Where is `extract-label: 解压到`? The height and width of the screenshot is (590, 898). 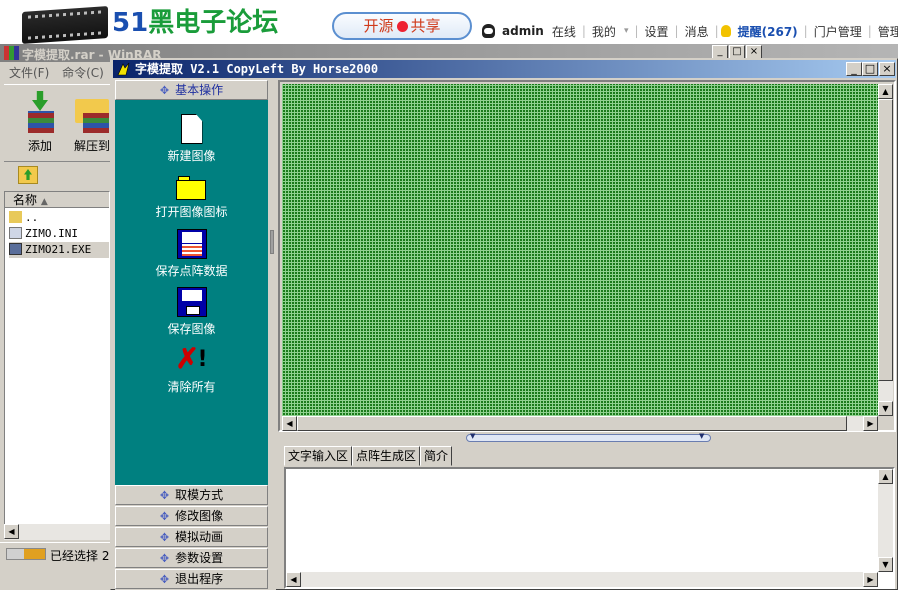
extract-label: 解压到 is located at coordinates (91, 146).